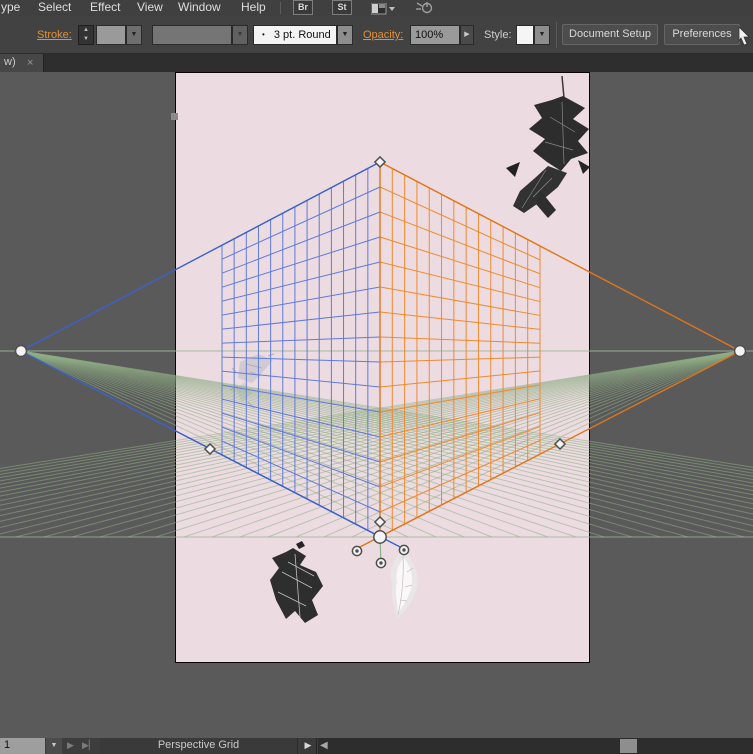 The width and height of the screenshot is (753, 754). I want to click on stroke-weight-stepper: ▲ ▼, so click(86, 35).